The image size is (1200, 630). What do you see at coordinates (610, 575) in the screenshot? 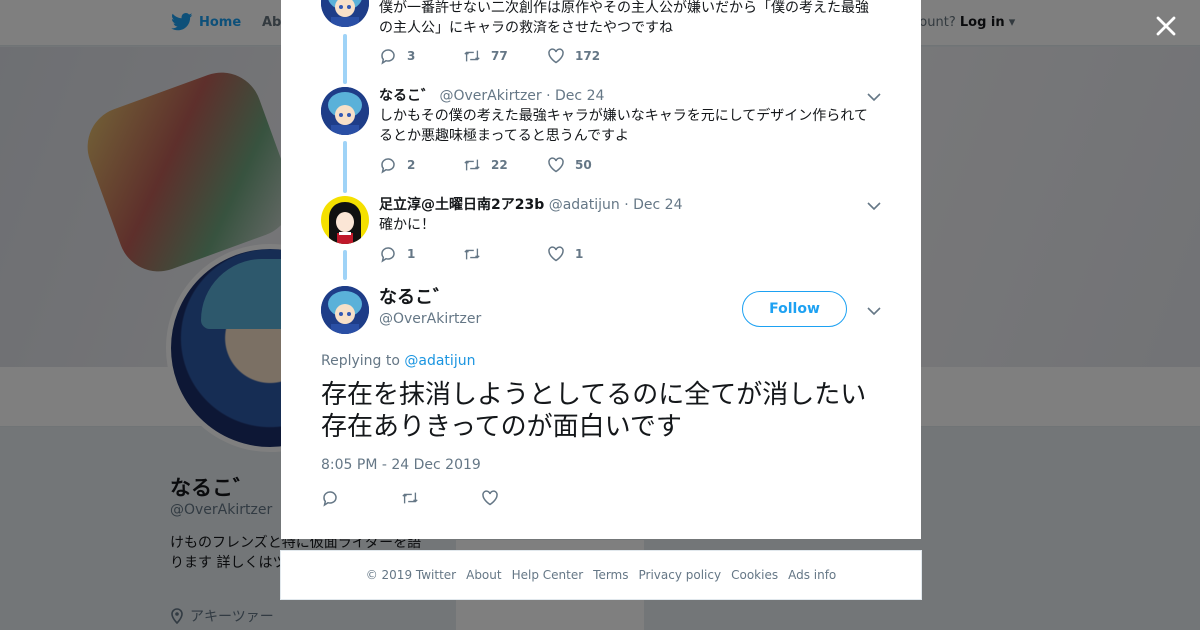
I see `footer-link-terms: Terms` at bounding box center [610, 575].